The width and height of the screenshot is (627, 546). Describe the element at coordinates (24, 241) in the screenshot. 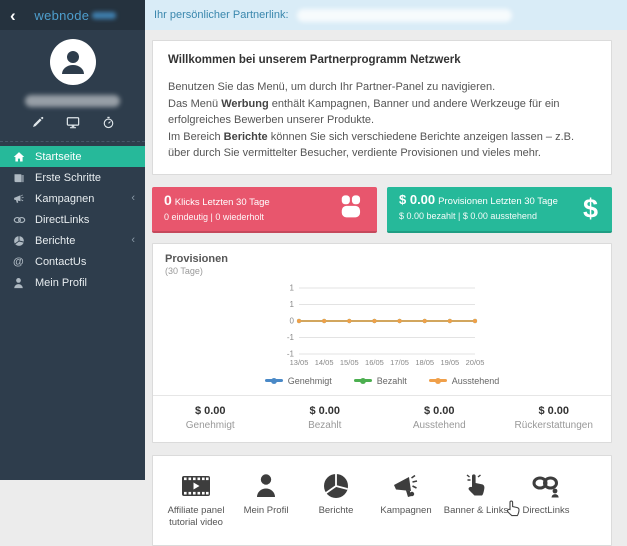

I see `pie-chart-icon` at that location.